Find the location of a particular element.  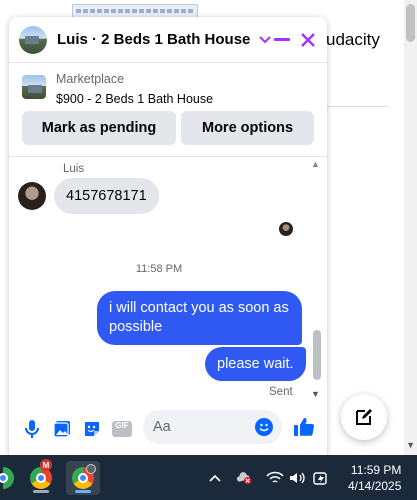

new-message-button is located at coordinates (364, 417).